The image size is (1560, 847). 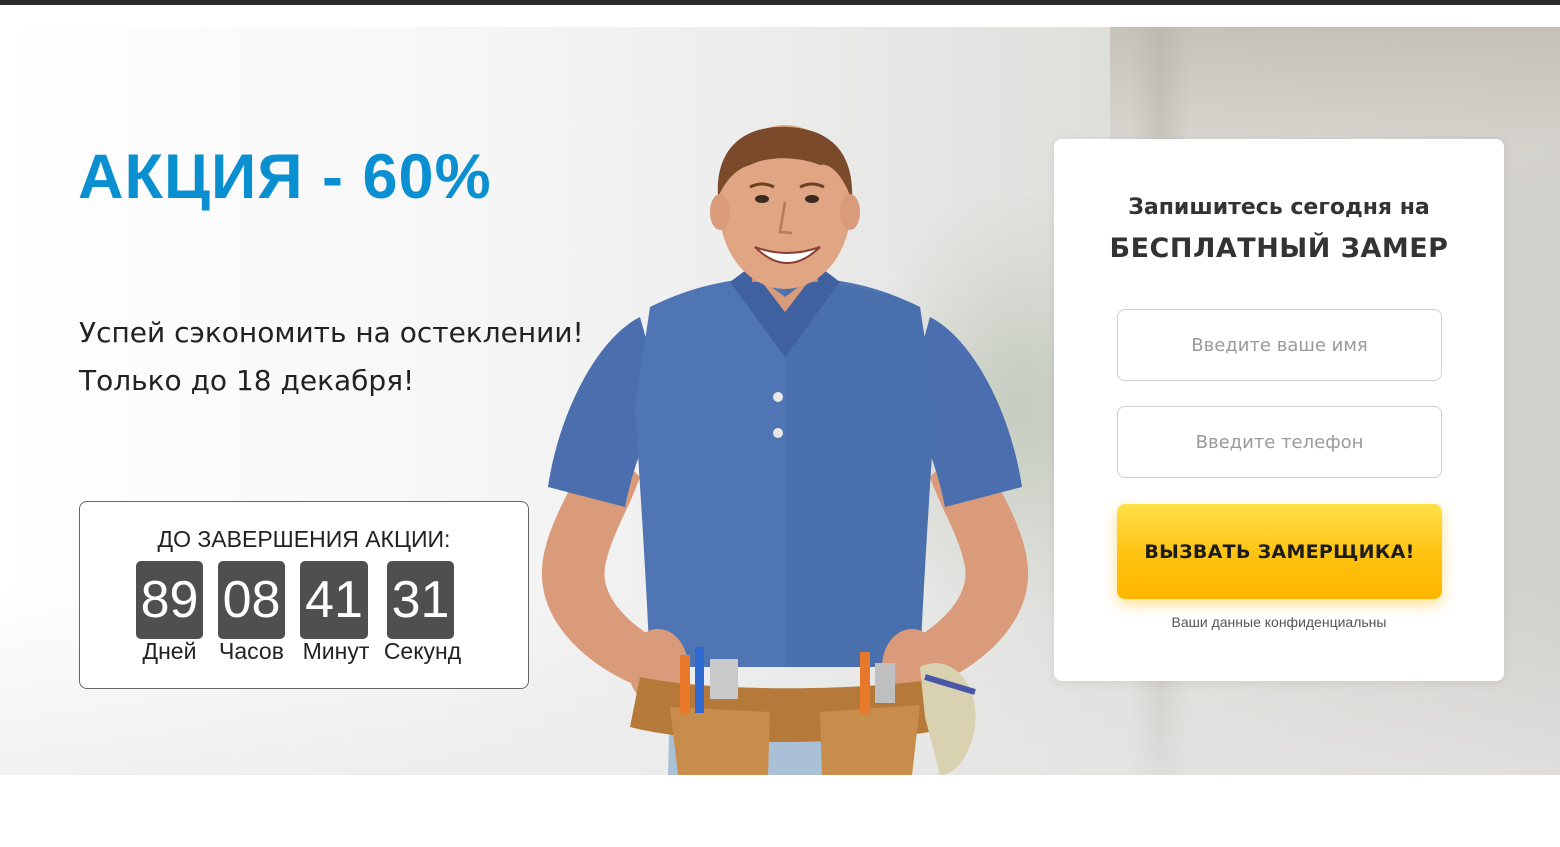 I want to click on countdown-seconds-label: Секунд, so click(x=422, y=651).